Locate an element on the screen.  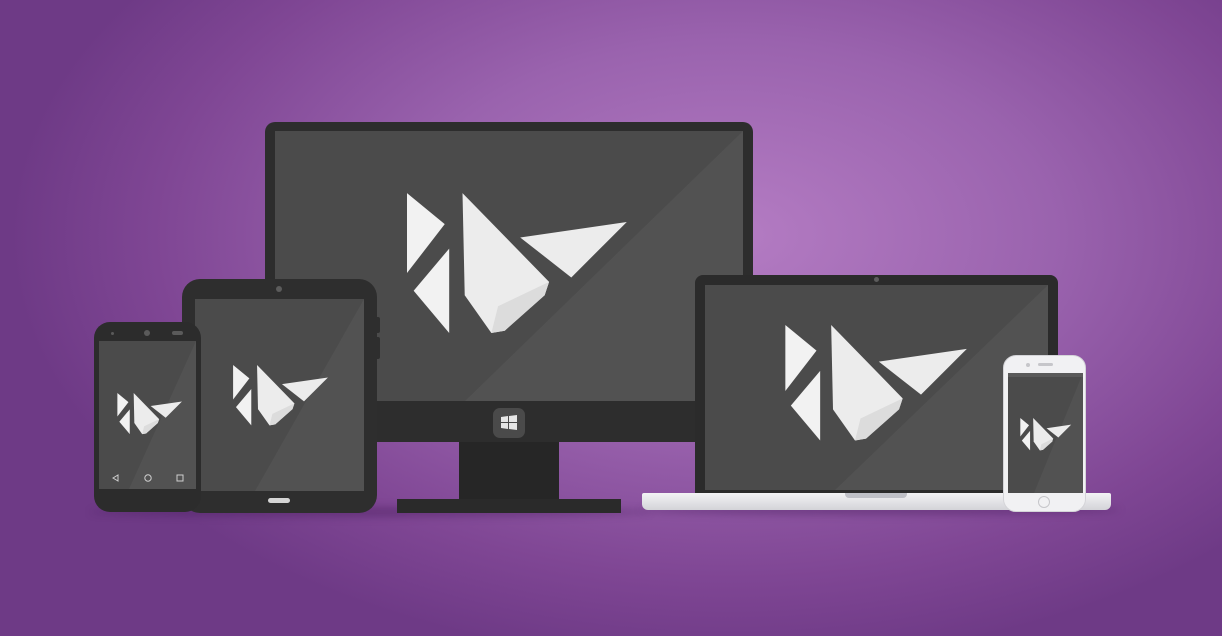
android-phone is located at coordinates (147, 417).